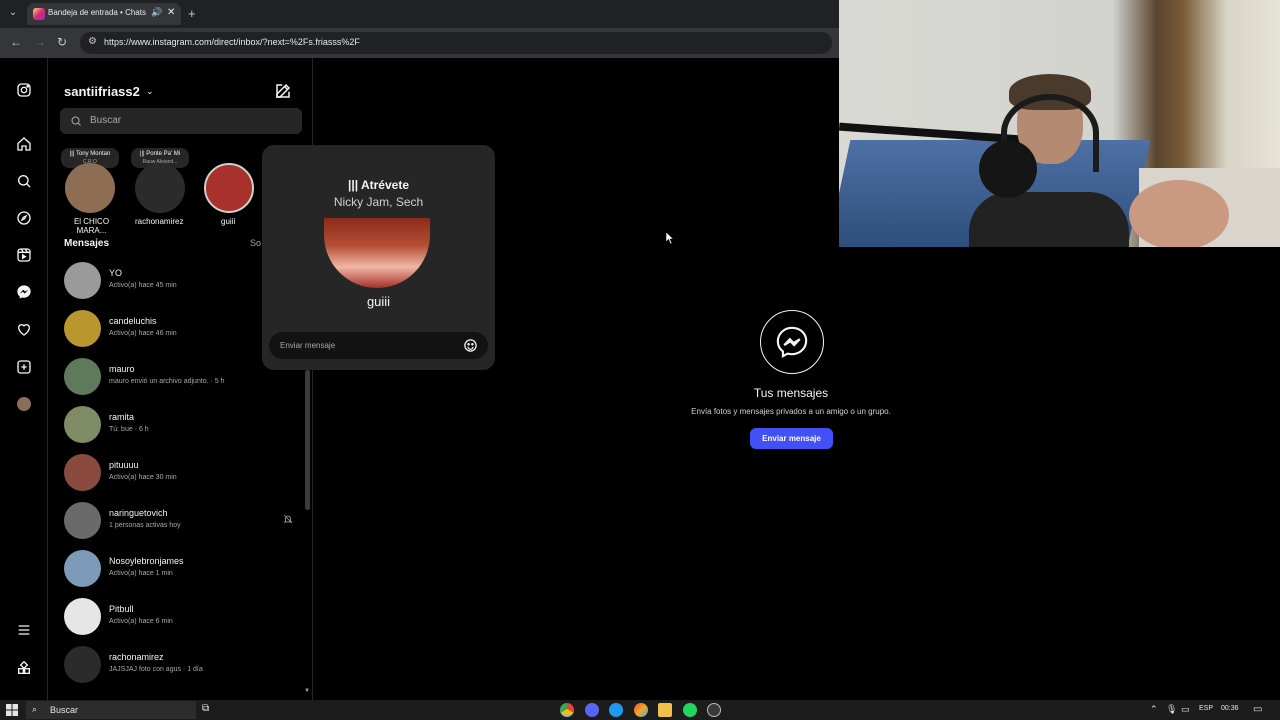 This screenshot has height=720, width=1280. I want to click on taskbar-search-input: ⌕ Buscar, so click(111, 710).